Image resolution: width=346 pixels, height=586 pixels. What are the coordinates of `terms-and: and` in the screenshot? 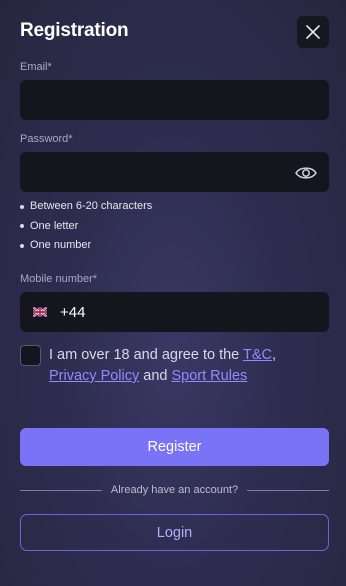 It's located at (155, 376).